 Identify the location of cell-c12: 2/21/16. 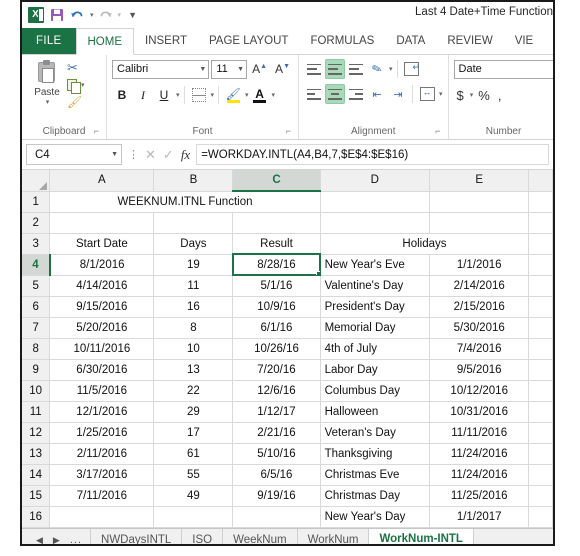
(276, 433).